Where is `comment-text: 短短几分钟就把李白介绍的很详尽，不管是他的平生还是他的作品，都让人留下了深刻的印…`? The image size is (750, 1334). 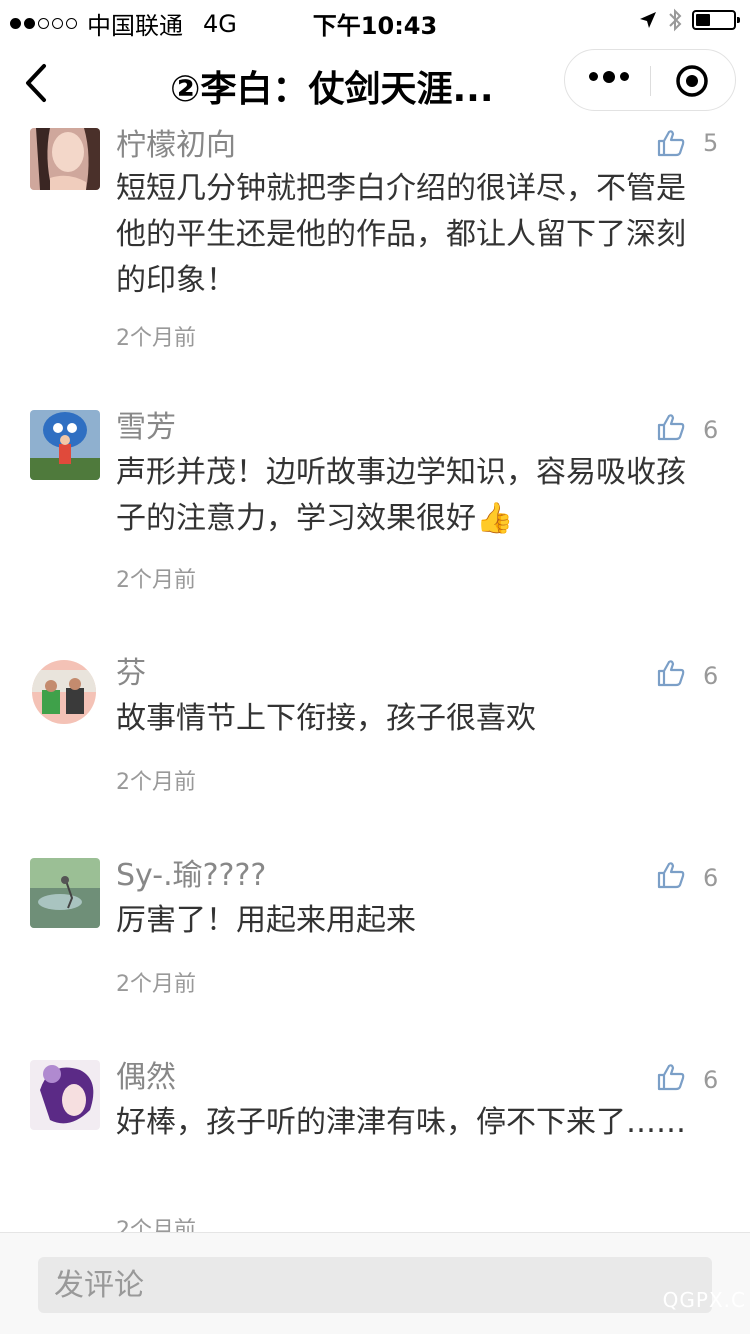
comment-text: 短短几分钟就把李白介绍的很详尽，不管是他的平生还是他的作品，都让人留下了深刻的印… is located at coordinates (401, 234).